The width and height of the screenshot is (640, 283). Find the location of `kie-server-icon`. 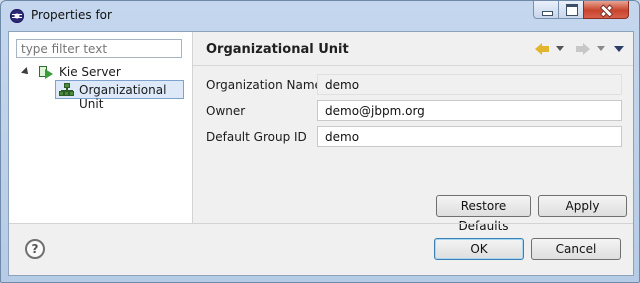

kie-server-icon is located at coordinates (46, 73).